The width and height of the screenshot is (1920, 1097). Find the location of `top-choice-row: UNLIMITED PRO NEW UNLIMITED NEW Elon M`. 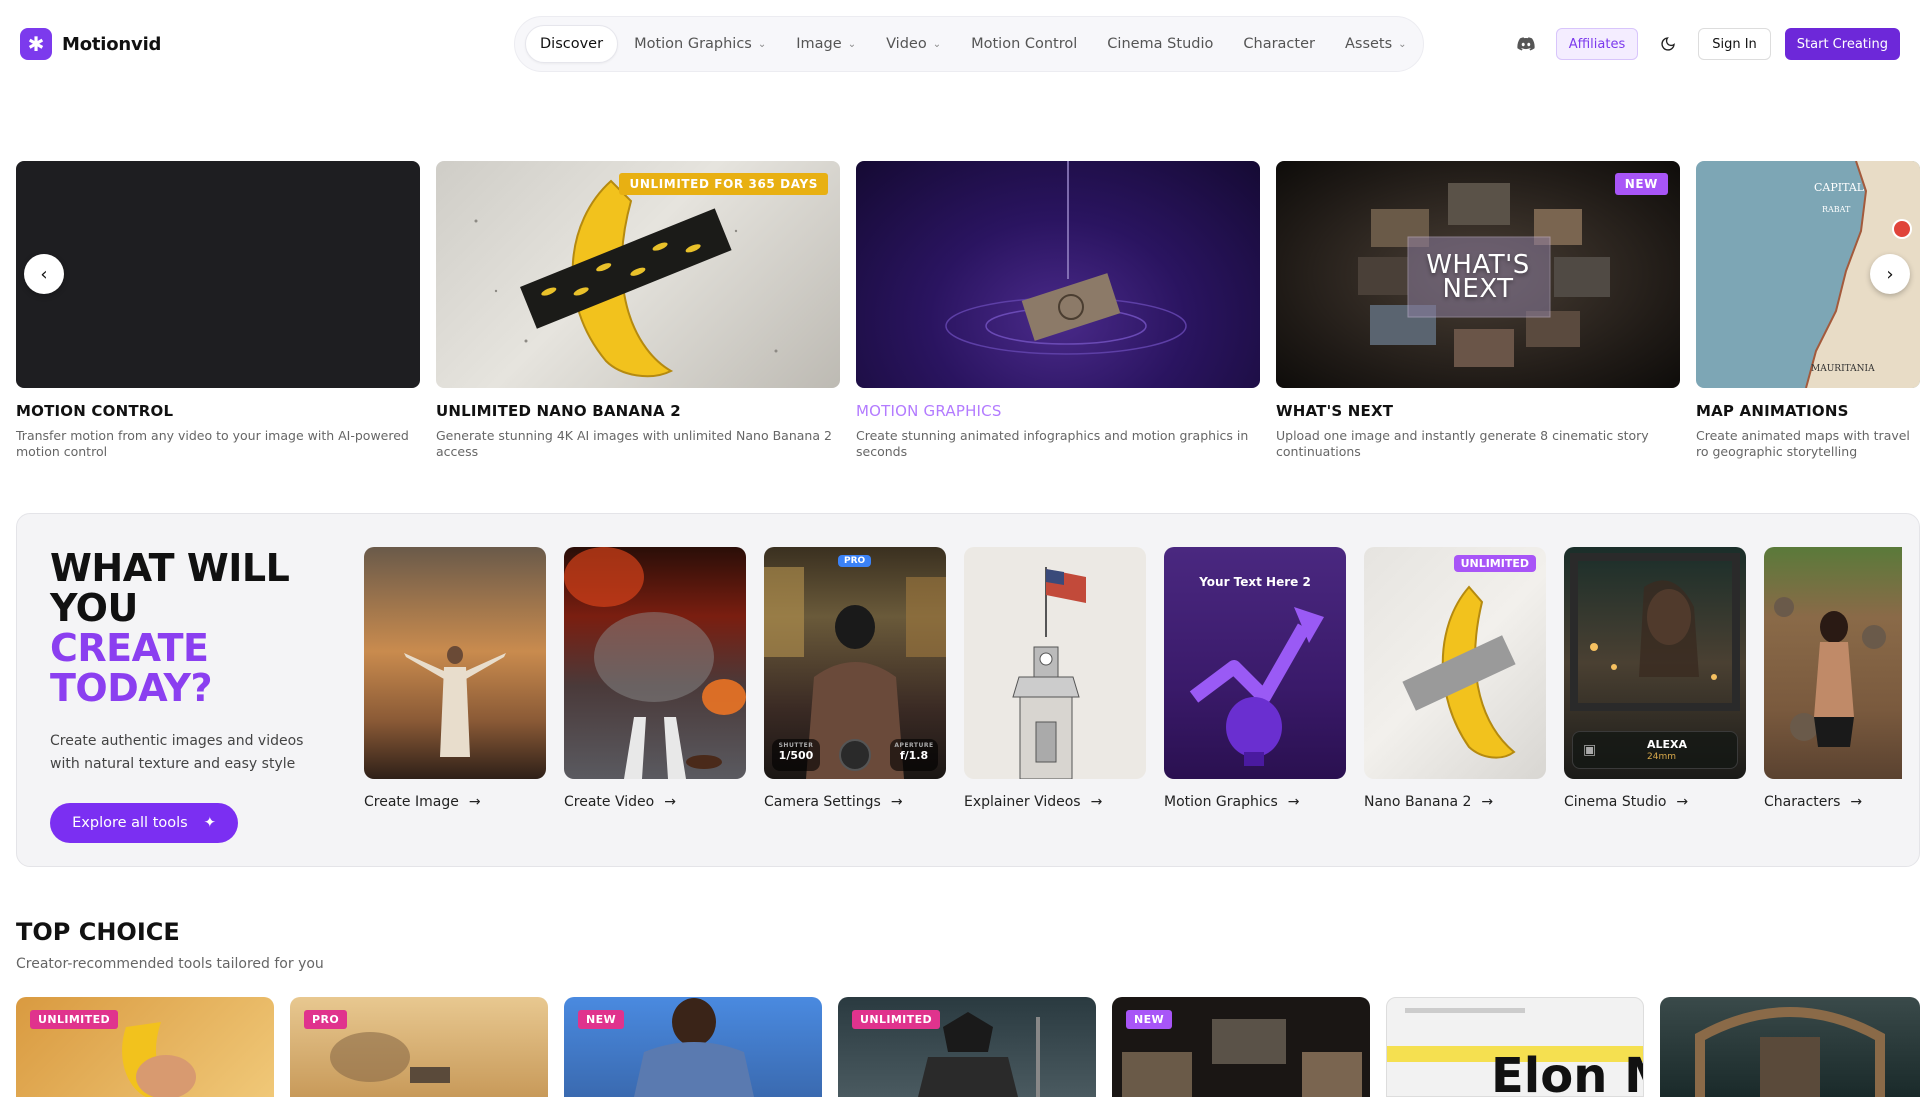

top-choice-row: UNLIMITED PRO NEW UNLIMITED NEW Elon M is located at coordinates (968, 1047).